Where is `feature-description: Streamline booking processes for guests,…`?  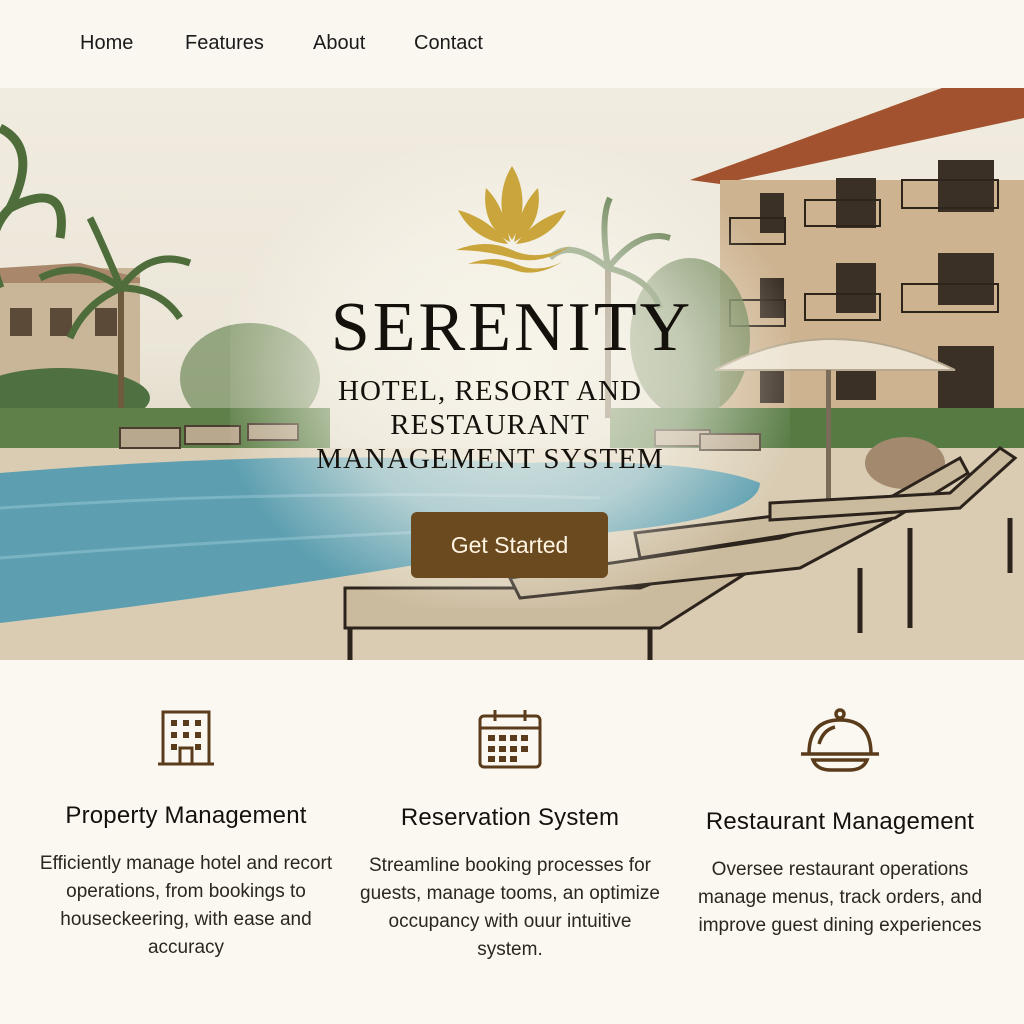 feature-description: Streamline booking processes for guests,… is located at coordinates (510, 907).